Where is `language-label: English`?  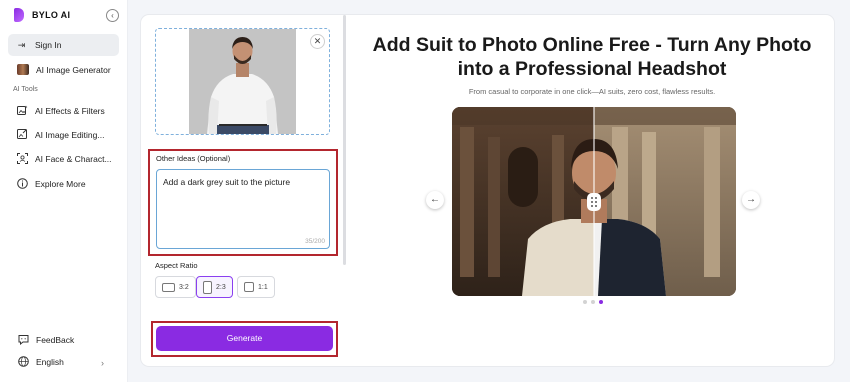 language-label: English is located at coordinates (50, 361).